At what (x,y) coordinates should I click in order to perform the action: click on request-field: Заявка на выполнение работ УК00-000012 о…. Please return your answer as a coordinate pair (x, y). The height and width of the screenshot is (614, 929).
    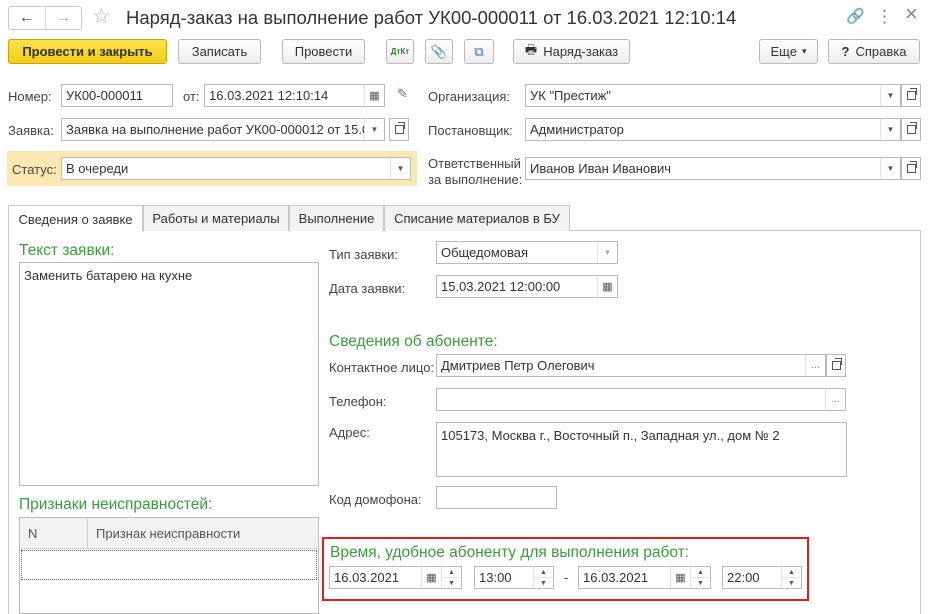
    Looking at the image, I should click on (223, 129).